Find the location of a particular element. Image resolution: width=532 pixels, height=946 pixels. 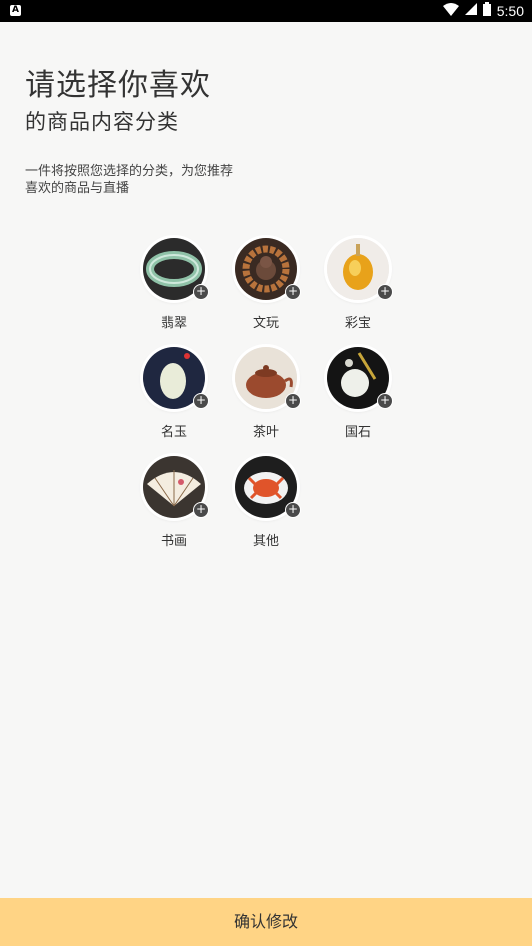

category-label: 茶叶 is located at coordinates (265, 432).